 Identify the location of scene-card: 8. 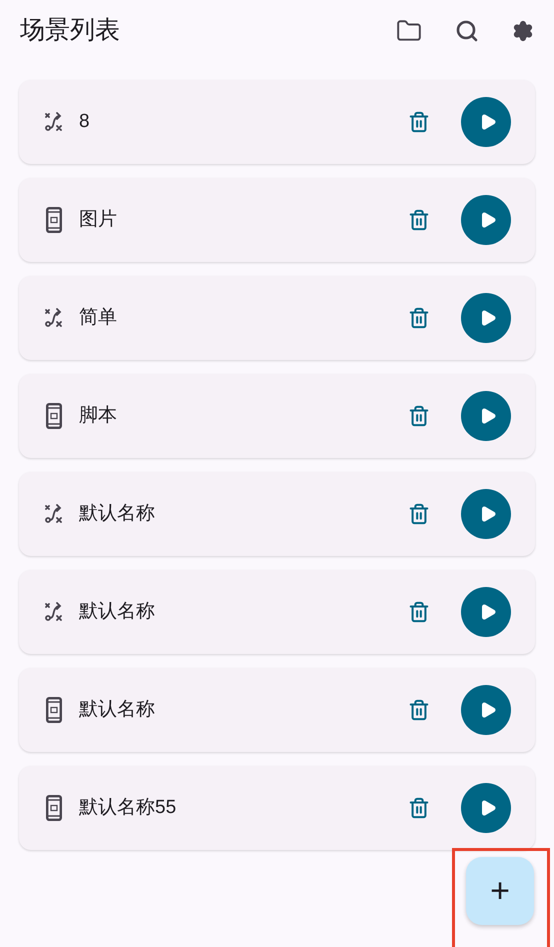
(277, 122).